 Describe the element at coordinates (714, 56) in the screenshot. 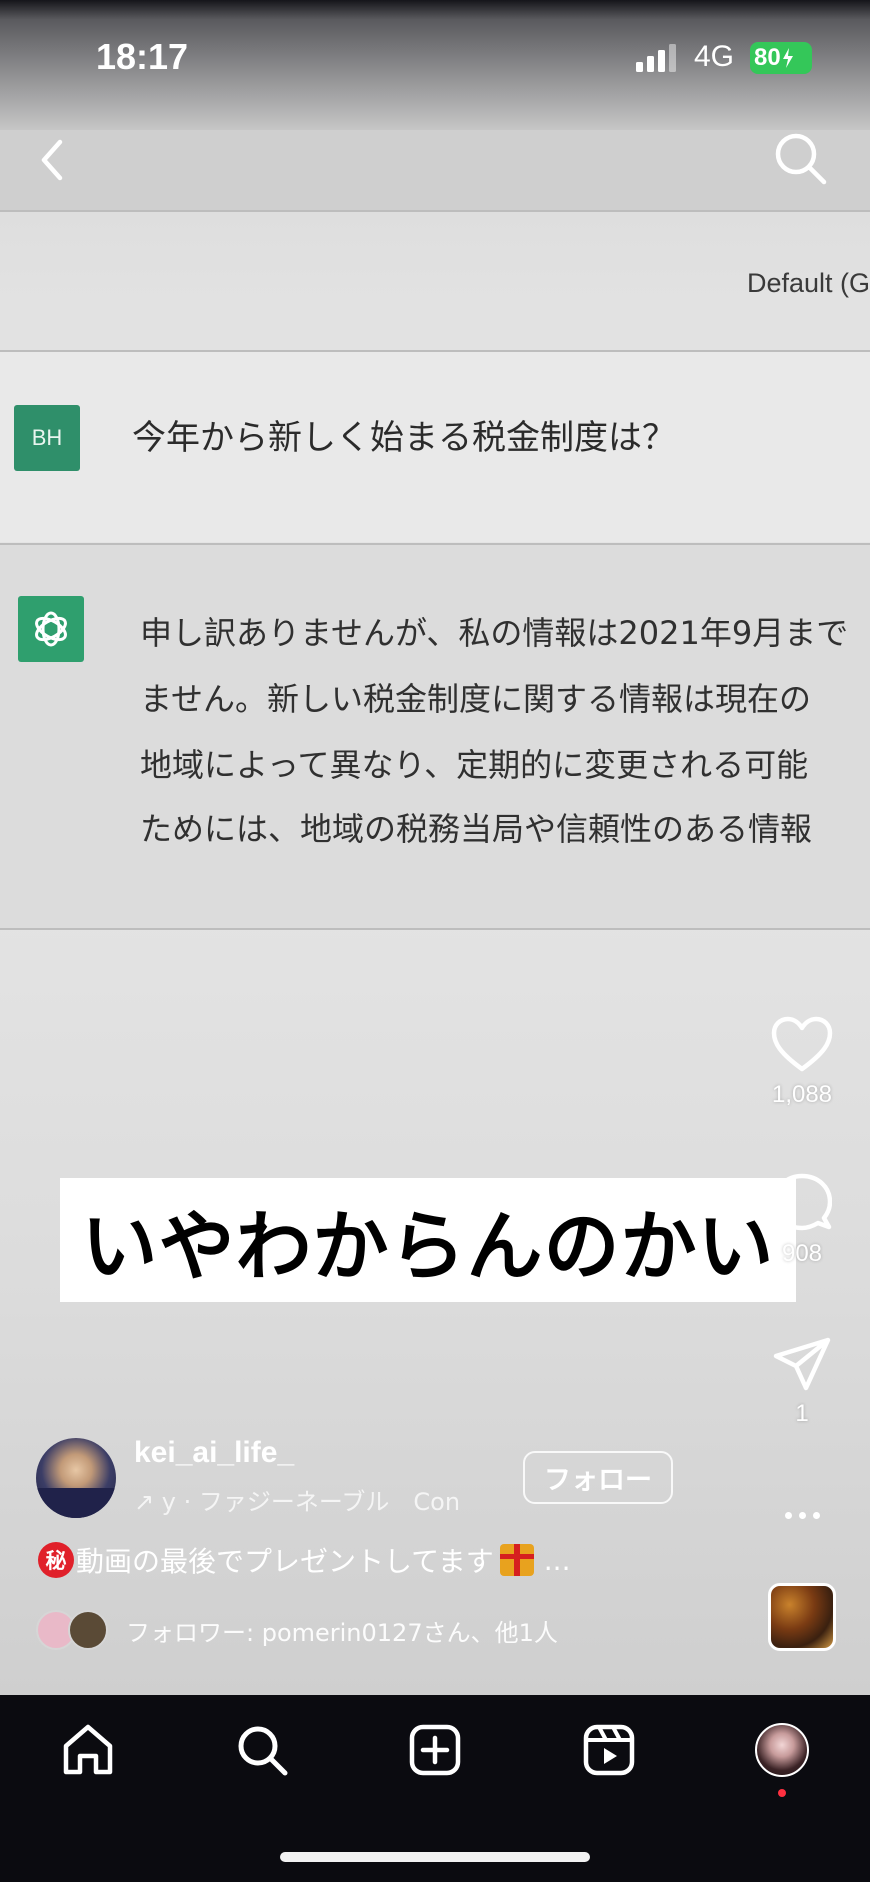

I see `network-type: 4G` at that location.